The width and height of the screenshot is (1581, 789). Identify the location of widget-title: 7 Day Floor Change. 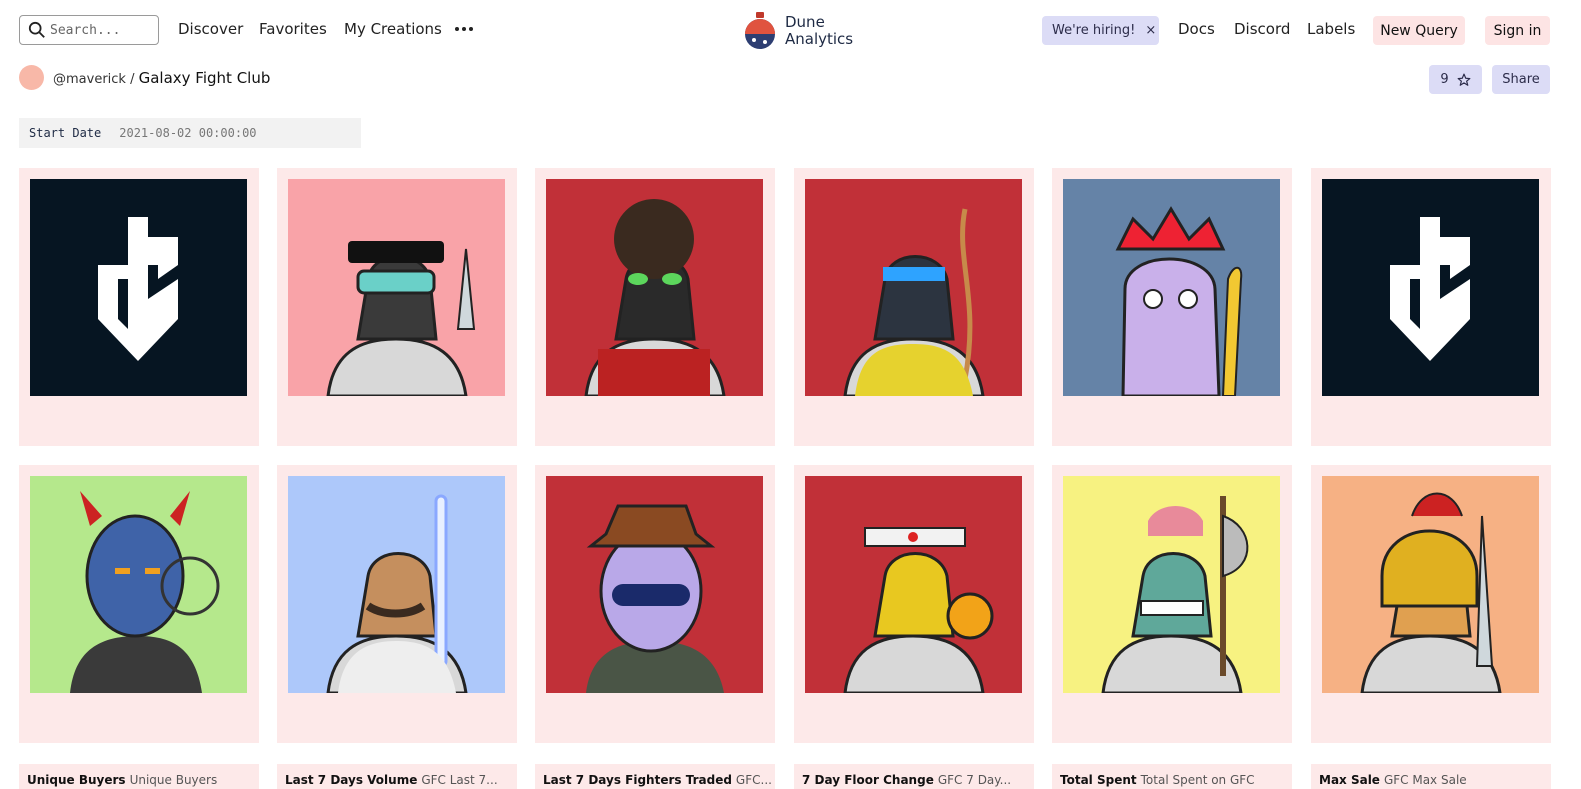
(868, 780).